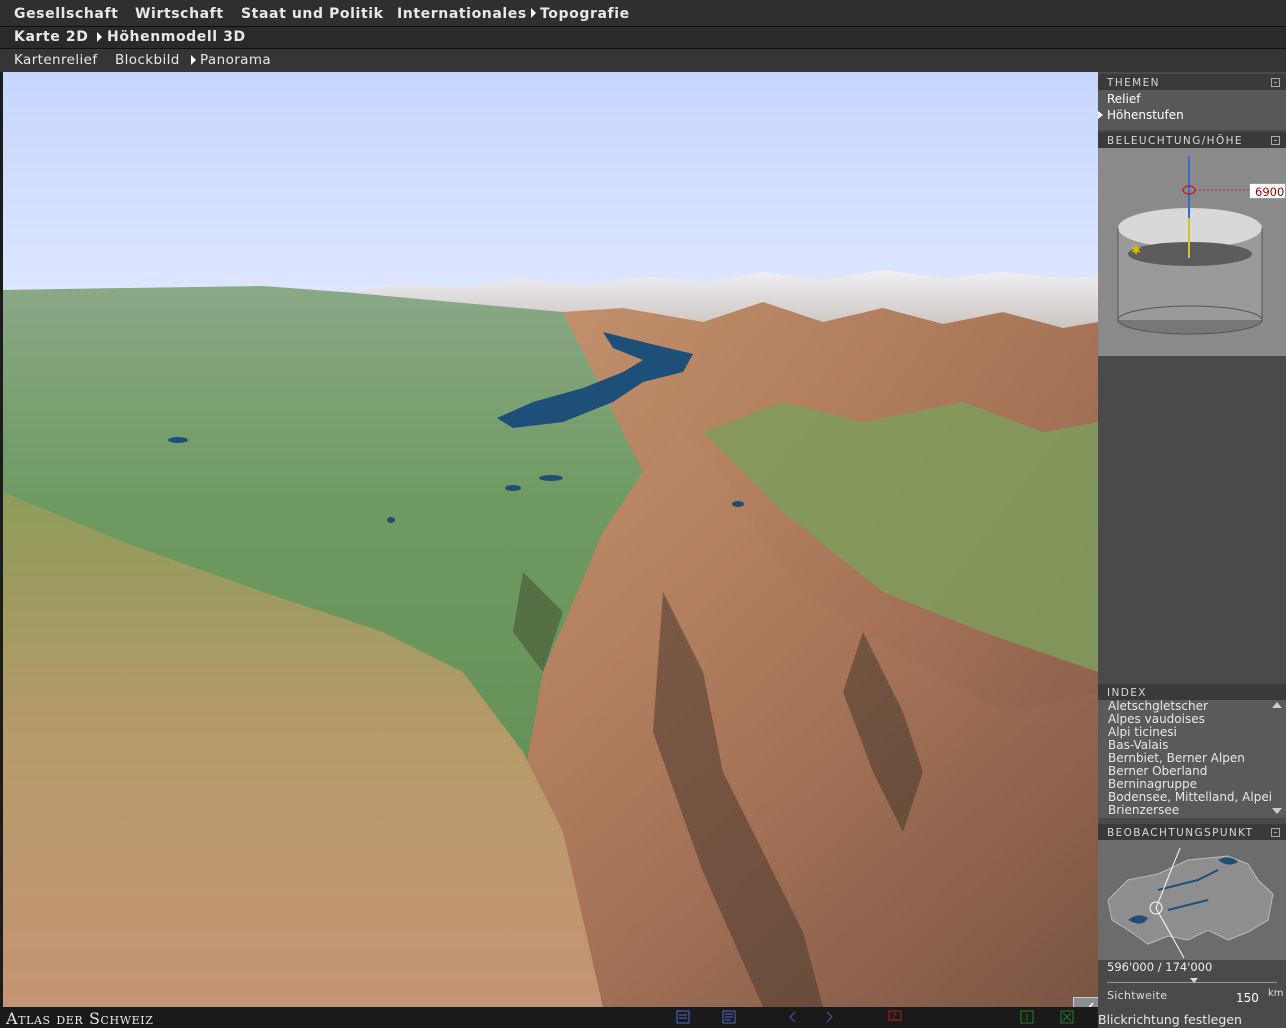  I want to click on menu-panorama: Panorama, so click(235, 60).